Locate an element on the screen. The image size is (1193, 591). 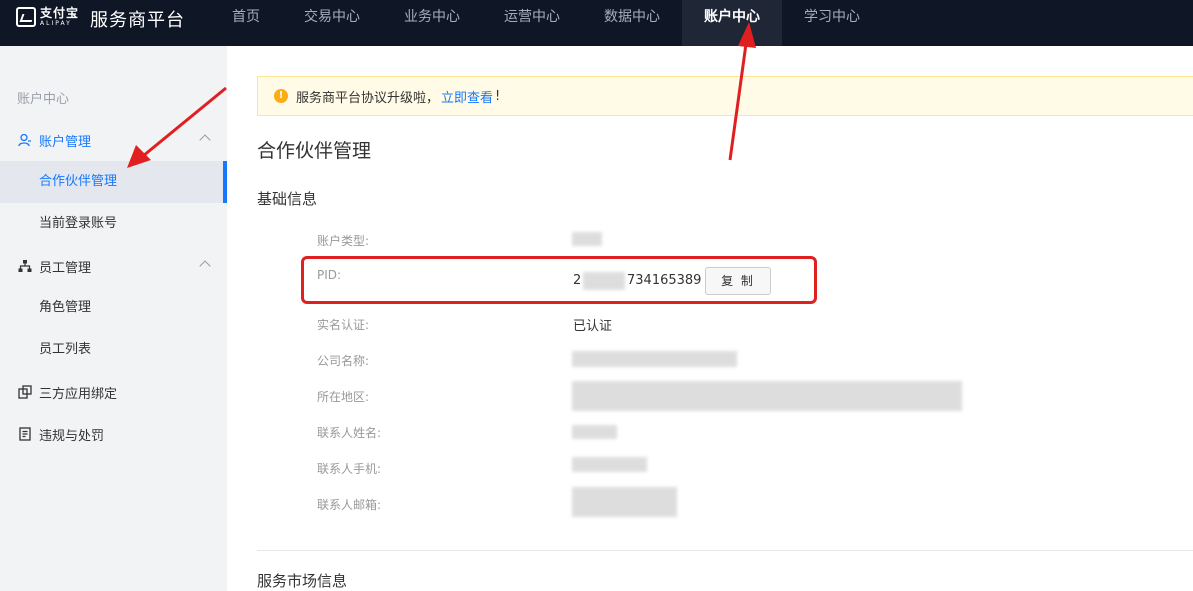
sidebar-item-staff-list: 员工列表 is located at coordinates (113, 350).